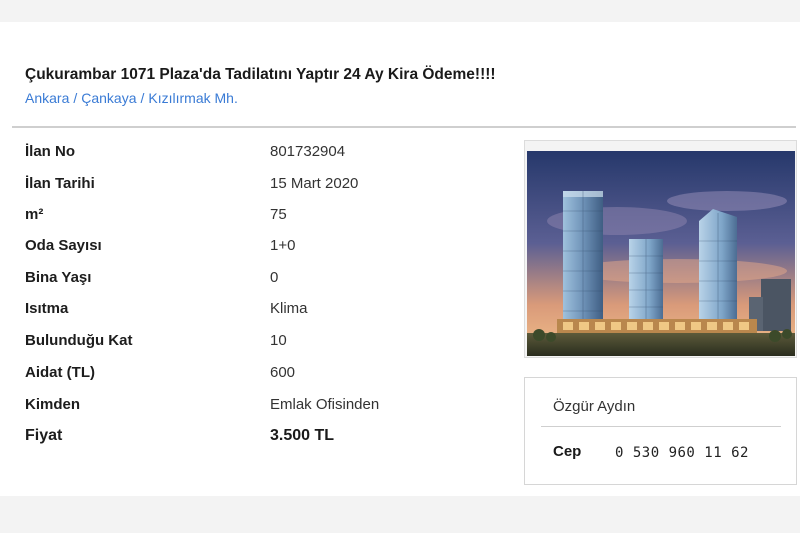 The height and width of the screenshot is (533, 800). Describe the element at coordinates (278, 214) in the screenshot. I see `detail-value: 75` at that location.